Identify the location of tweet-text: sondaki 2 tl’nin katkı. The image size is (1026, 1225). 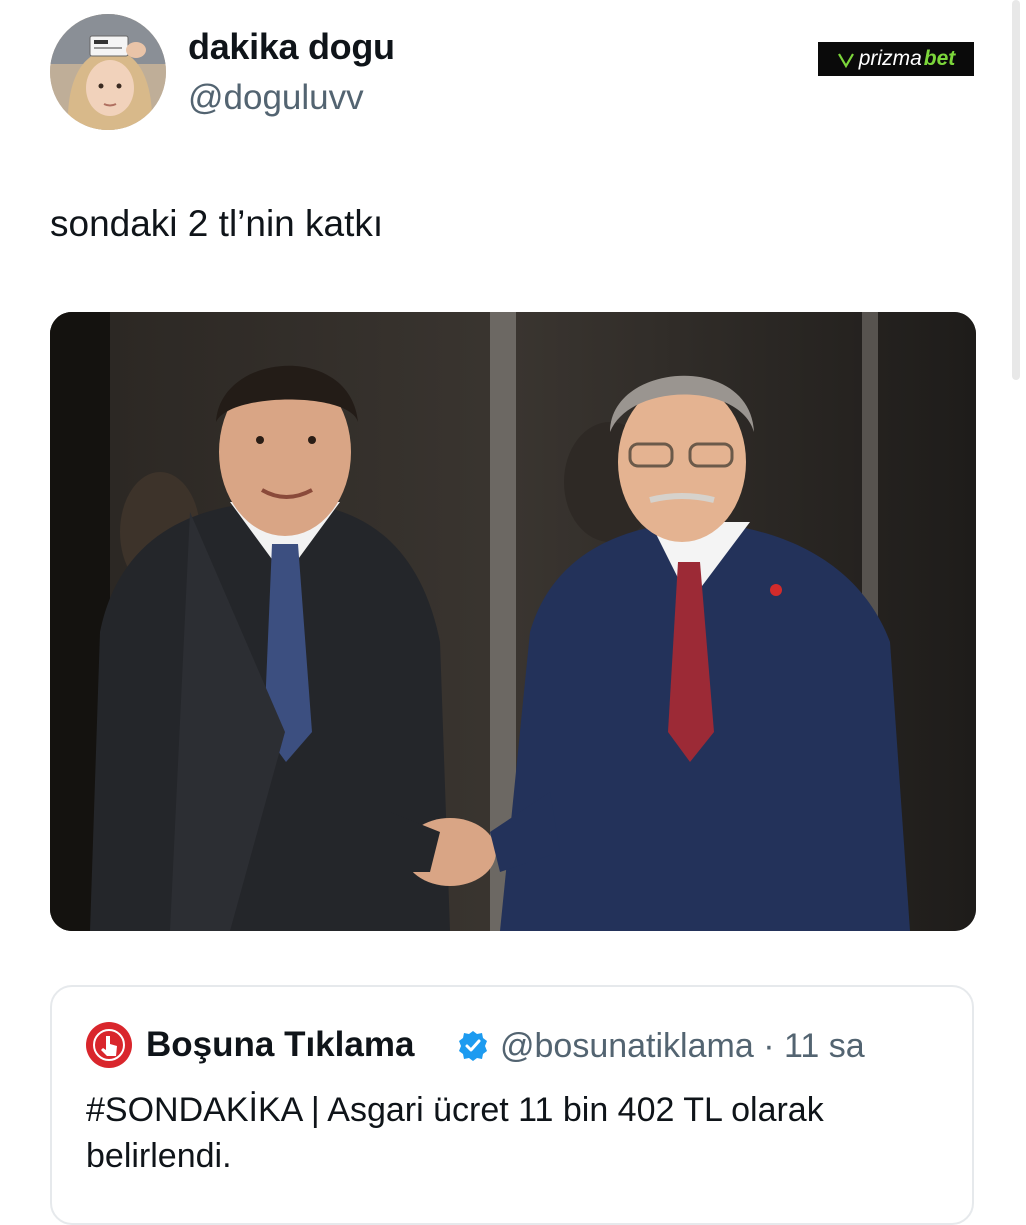
(217, 223).